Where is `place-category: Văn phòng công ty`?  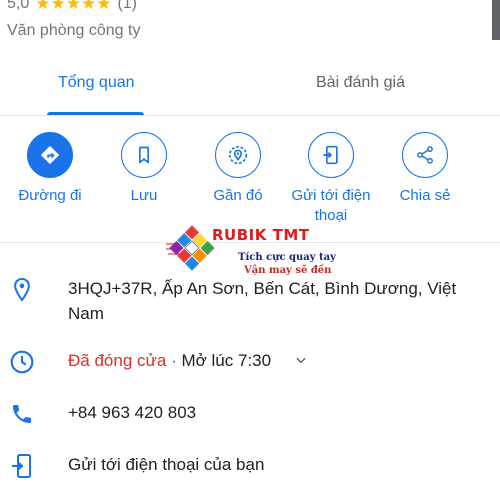
place-category: Văn phòng công ty is located at coordinates (73, 31).